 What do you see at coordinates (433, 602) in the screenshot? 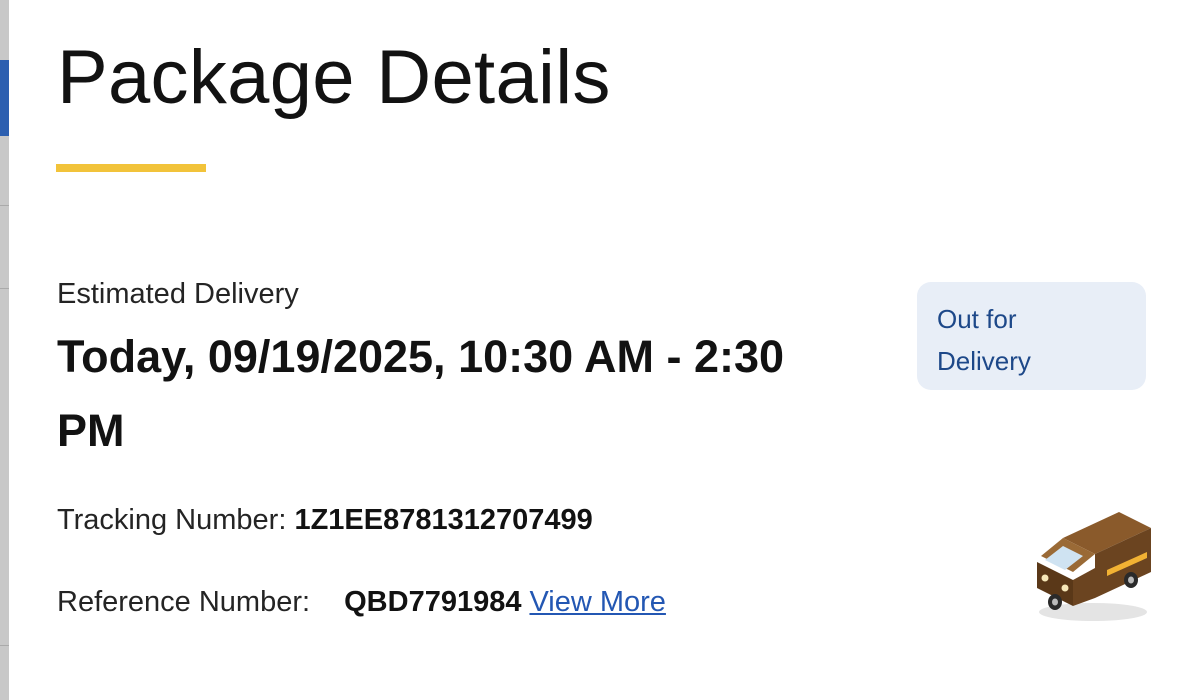
I see `reference-number-value: QBD7791984` at bounding box center [433, 602].